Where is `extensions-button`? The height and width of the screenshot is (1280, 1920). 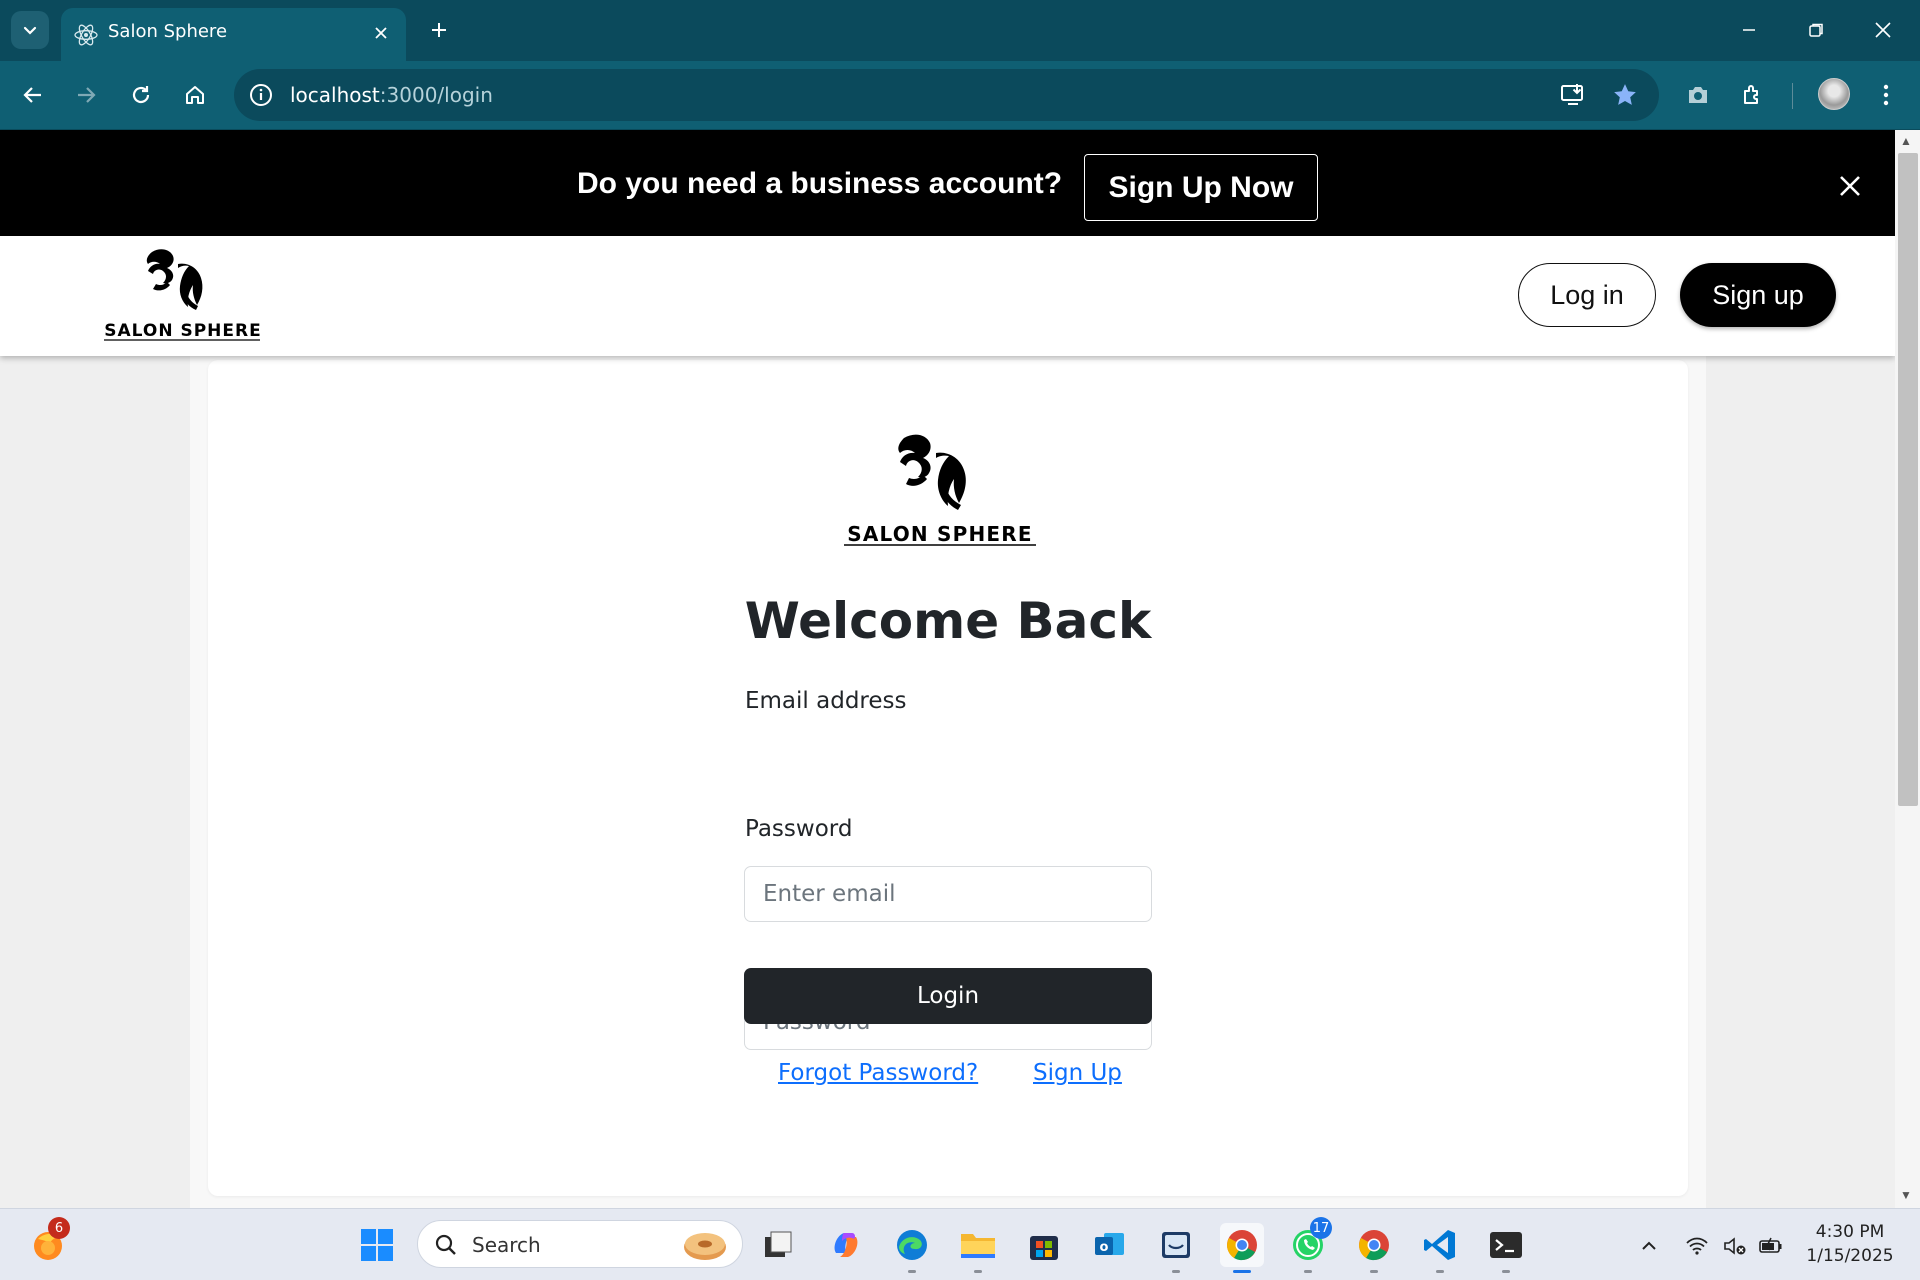 extensions-button is located at coordinates (1753, 95).